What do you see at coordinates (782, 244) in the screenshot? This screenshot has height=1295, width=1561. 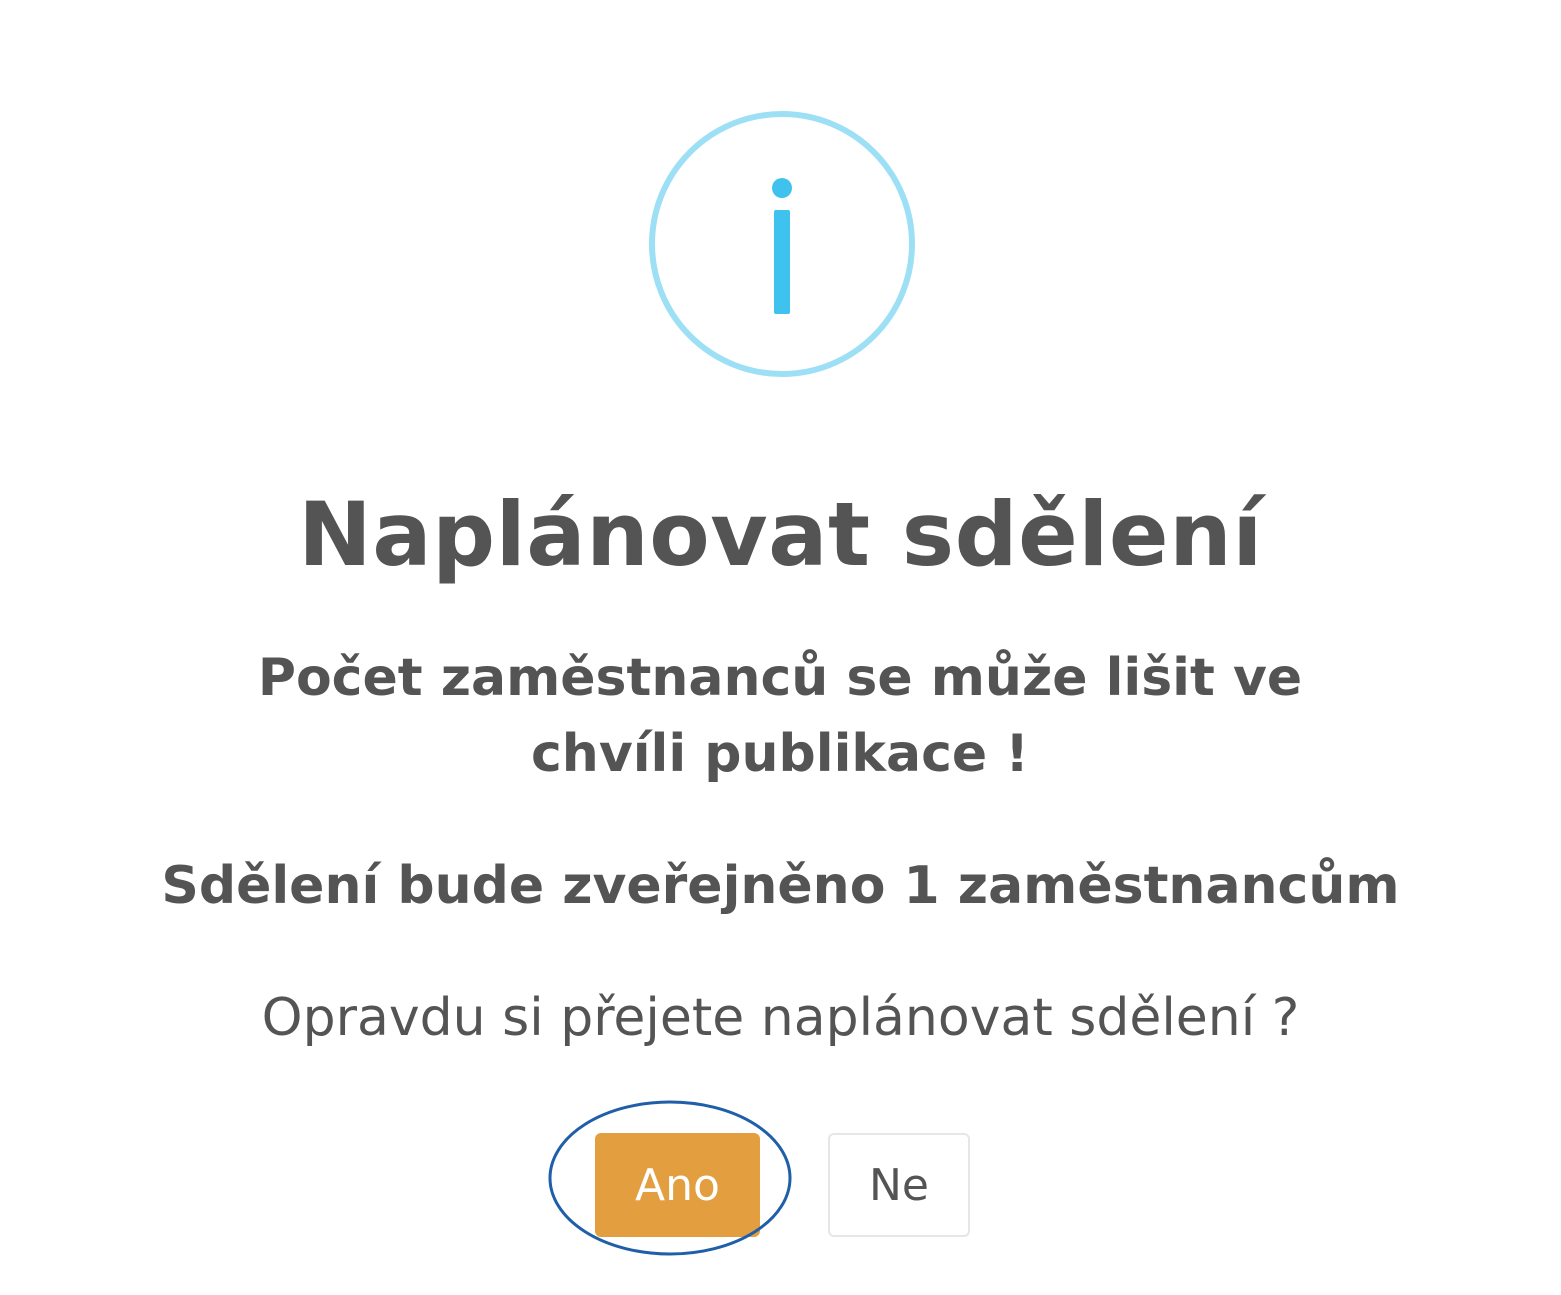 I see `info-icon` at bounding box center [782, 244].